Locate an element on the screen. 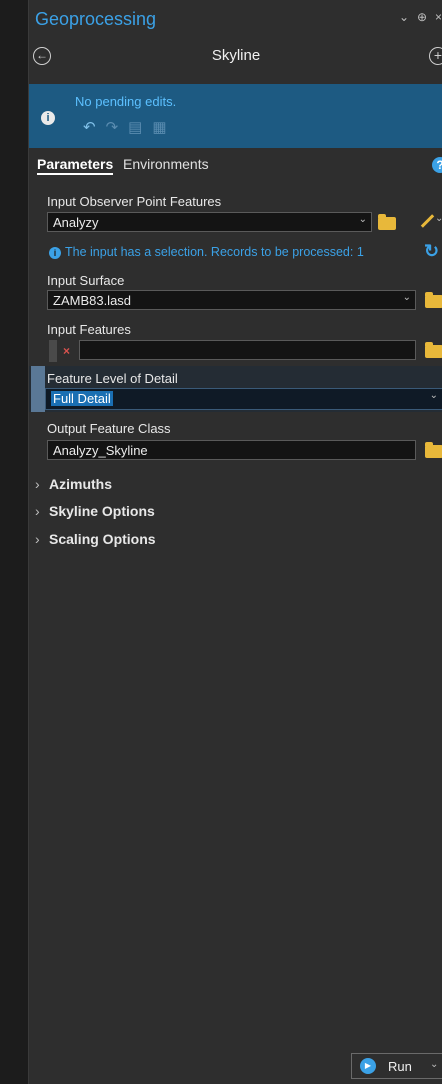 Image resolution: width=442 pixels, height=1084 pixels. edits-toolbar: ↶ ↷ ▤ ▦ is located at coordinates (125, 127).